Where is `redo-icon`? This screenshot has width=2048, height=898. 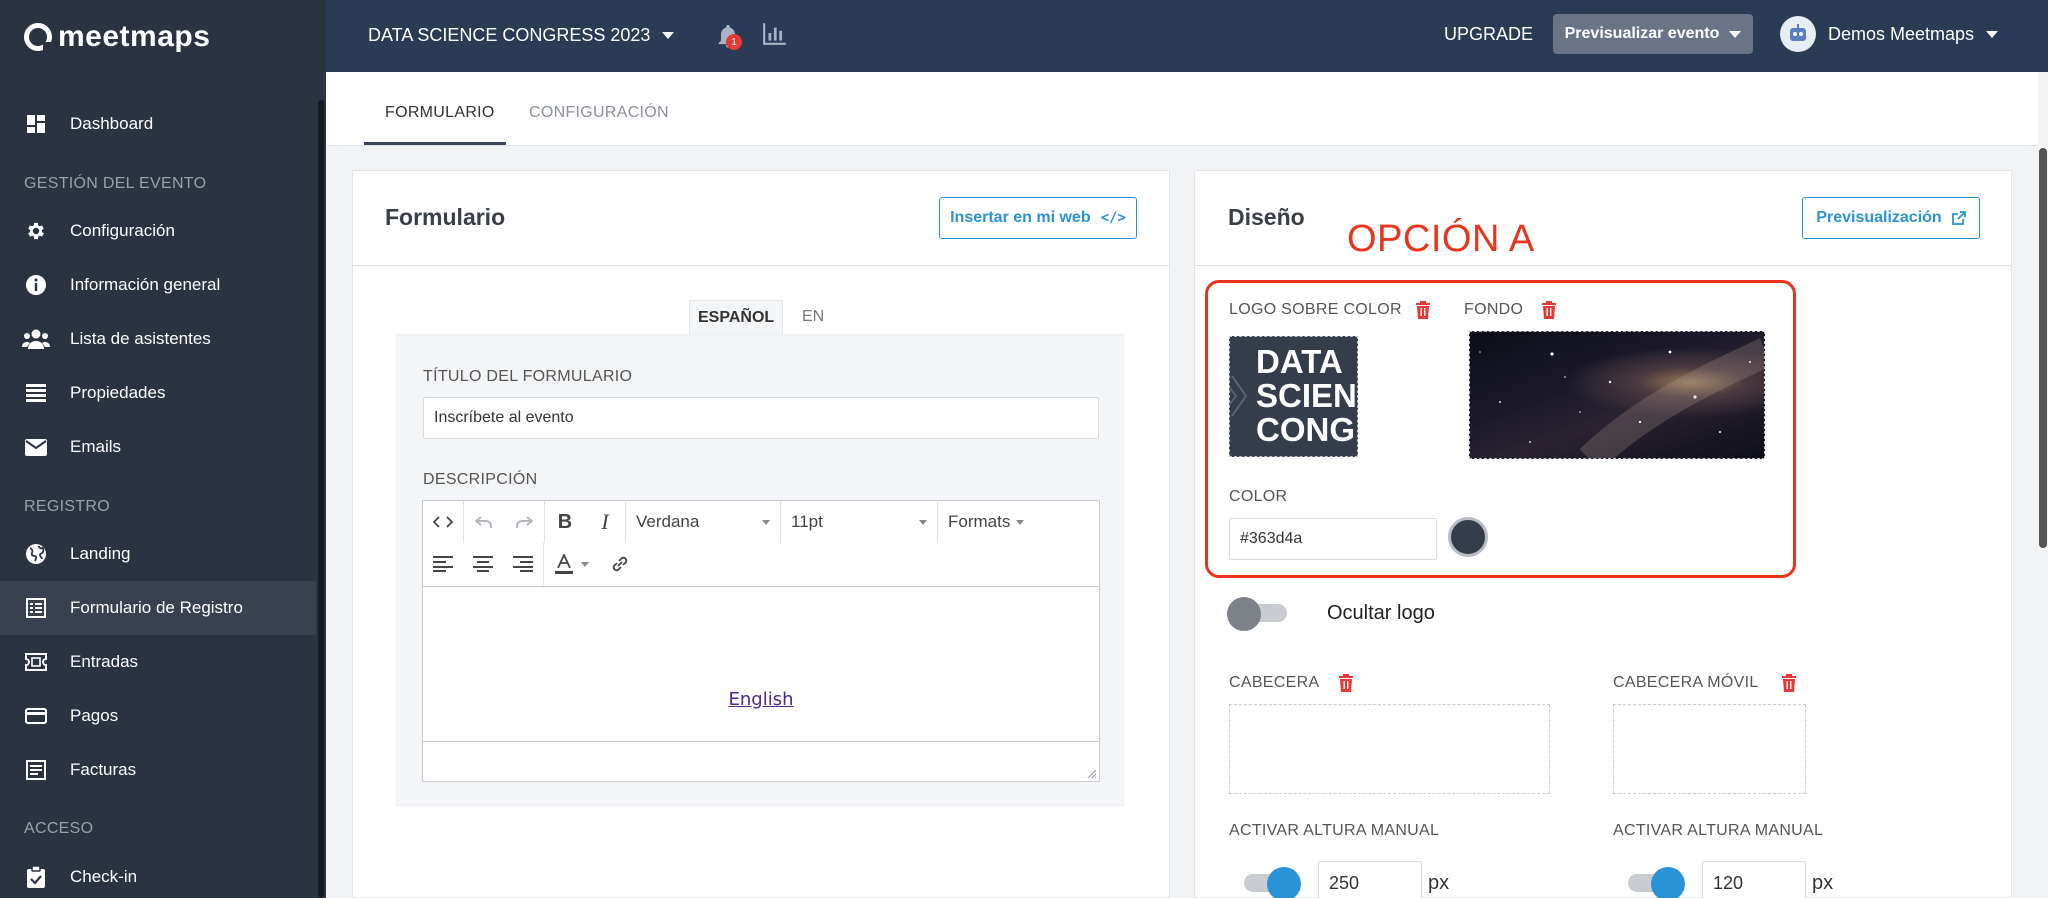
redo-icon is located at coordinates (524, 522).